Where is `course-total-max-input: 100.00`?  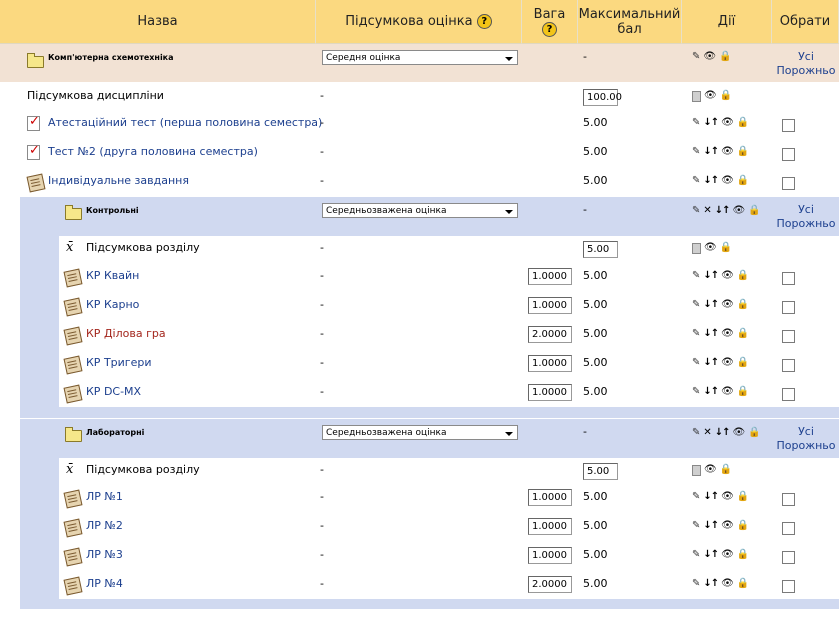 course-total-max-input: 100.00 is located at coordinates (602, 97).